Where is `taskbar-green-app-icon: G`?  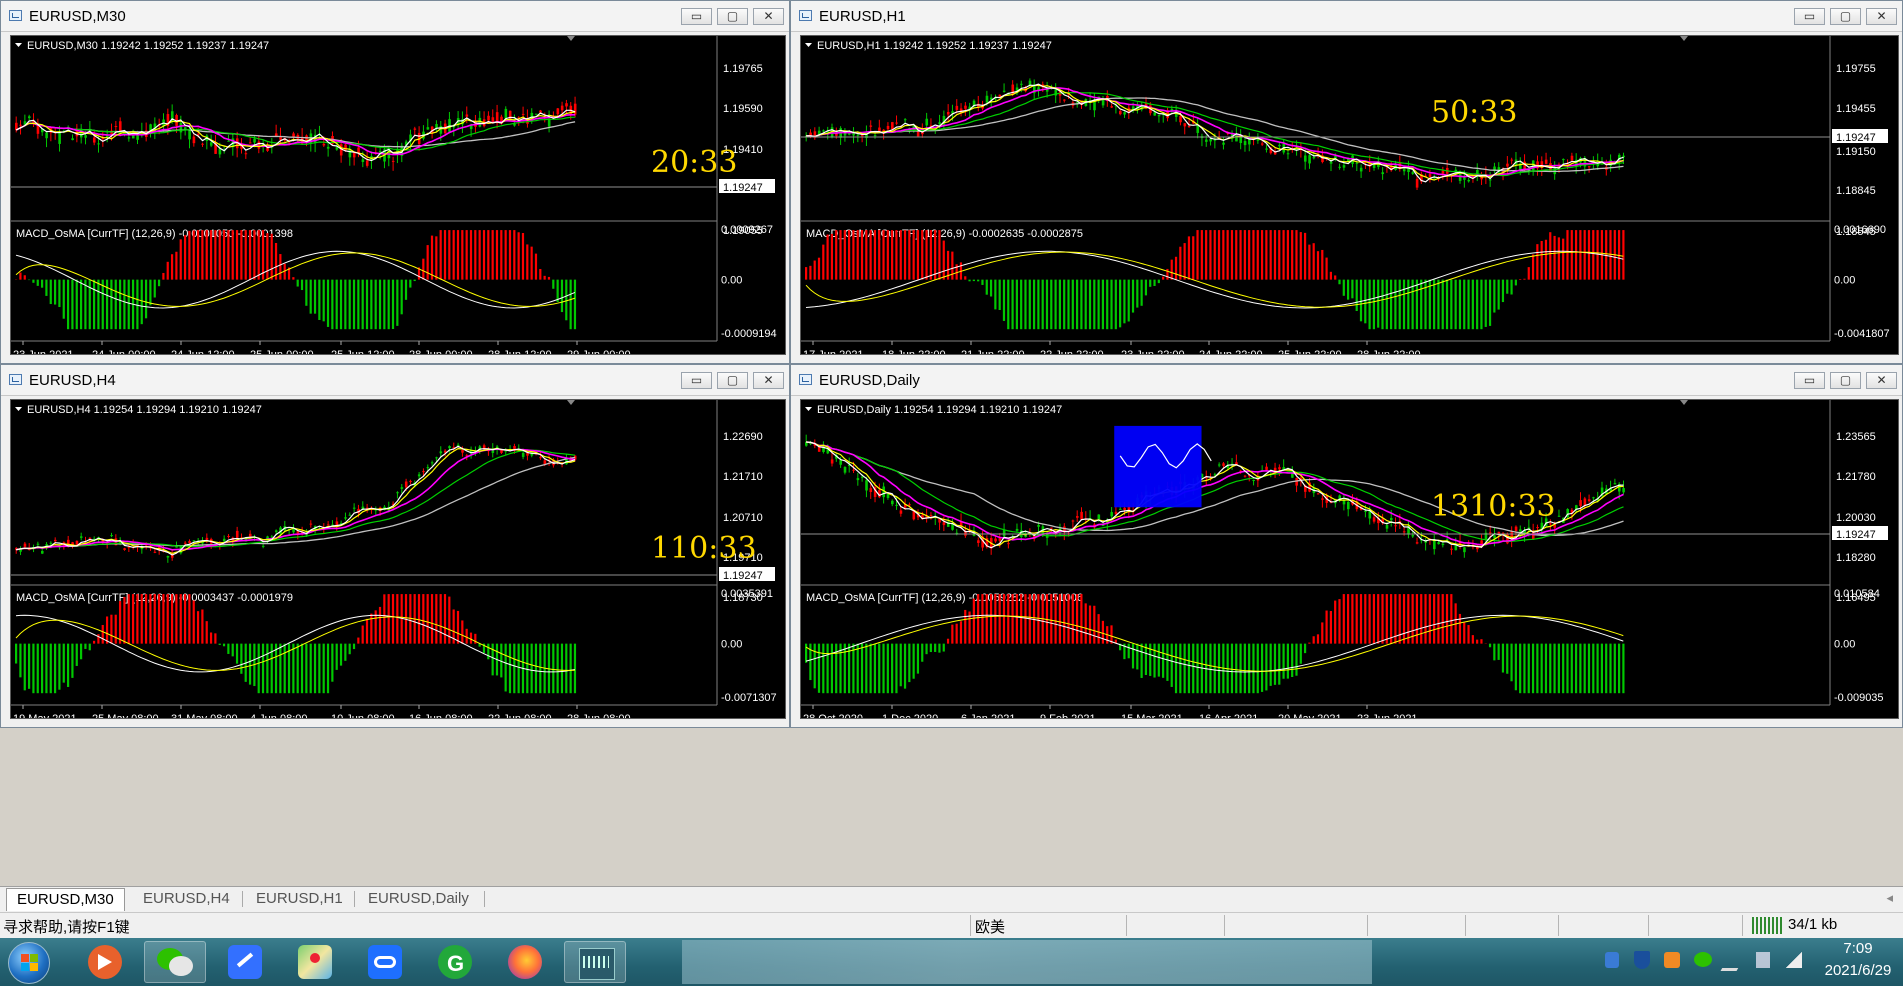 taskbar-green-app-icon: G is located at coordinates (455, 962).